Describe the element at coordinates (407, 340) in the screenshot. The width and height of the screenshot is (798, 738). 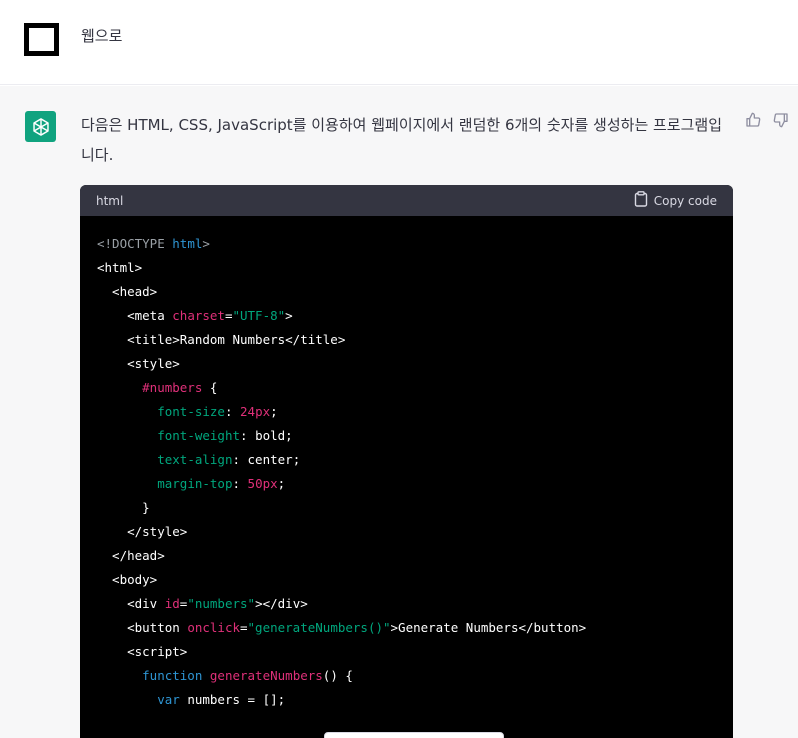
I see `code-line: <title>Random Numbers</title>` at that location.